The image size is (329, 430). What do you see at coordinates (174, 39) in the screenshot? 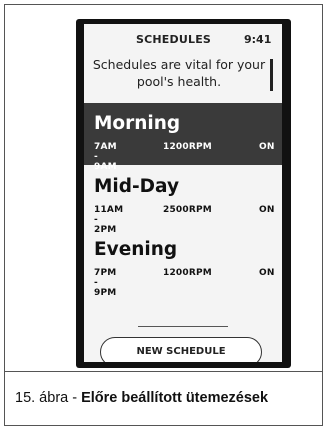
I see `screen-title: SCHEDULES` at bounding box center [174, 39].